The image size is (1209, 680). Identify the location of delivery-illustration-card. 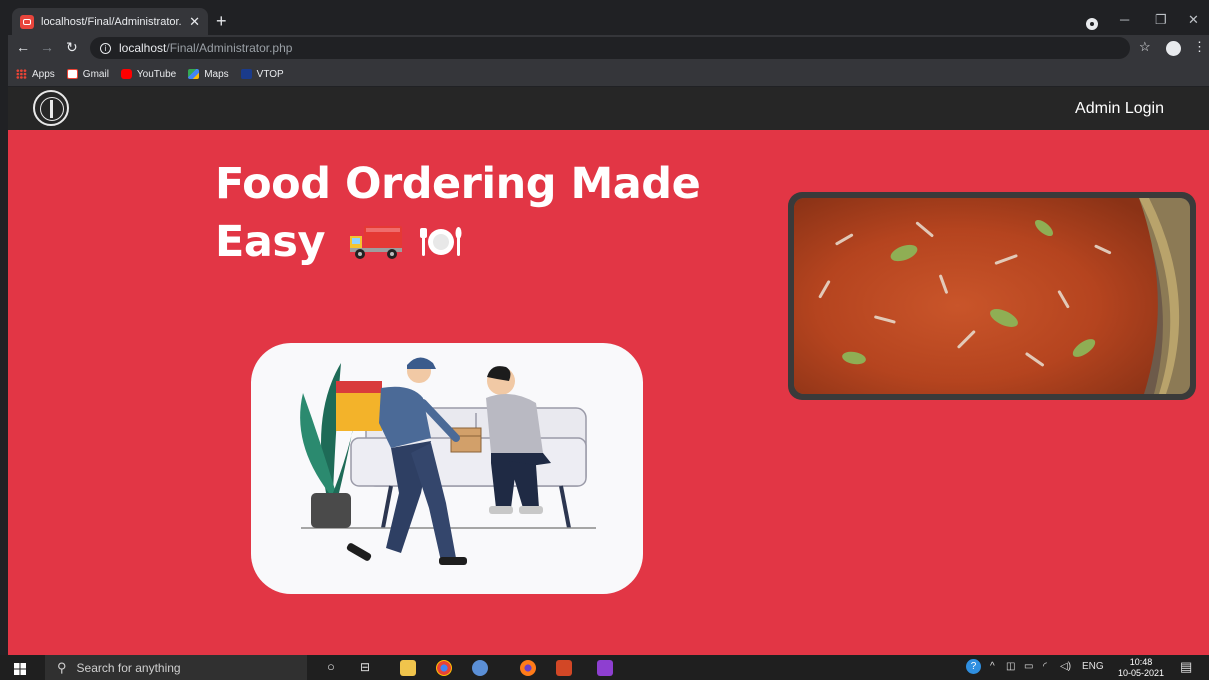
(447, 468).